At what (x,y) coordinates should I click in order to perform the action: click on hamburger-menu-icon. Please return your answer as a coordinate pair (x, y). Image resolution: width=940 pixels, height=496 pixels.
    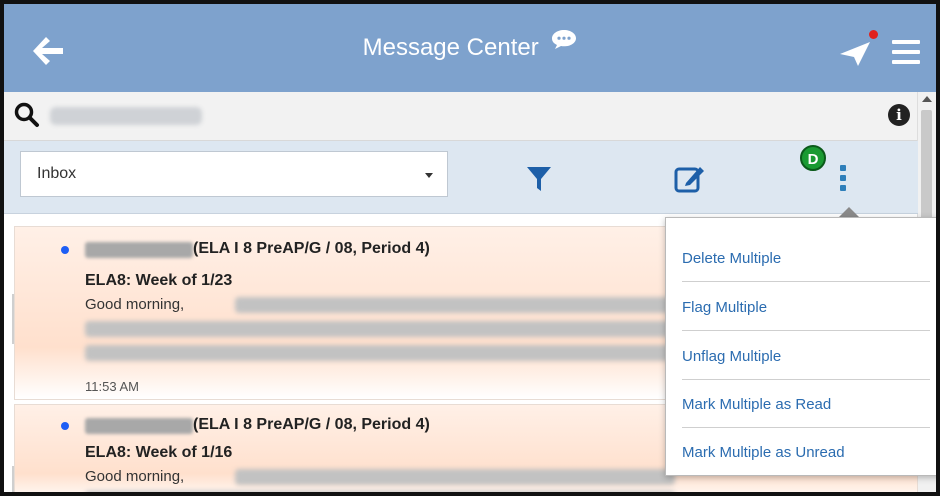
    Looking at the image, I should click on (906, 52).